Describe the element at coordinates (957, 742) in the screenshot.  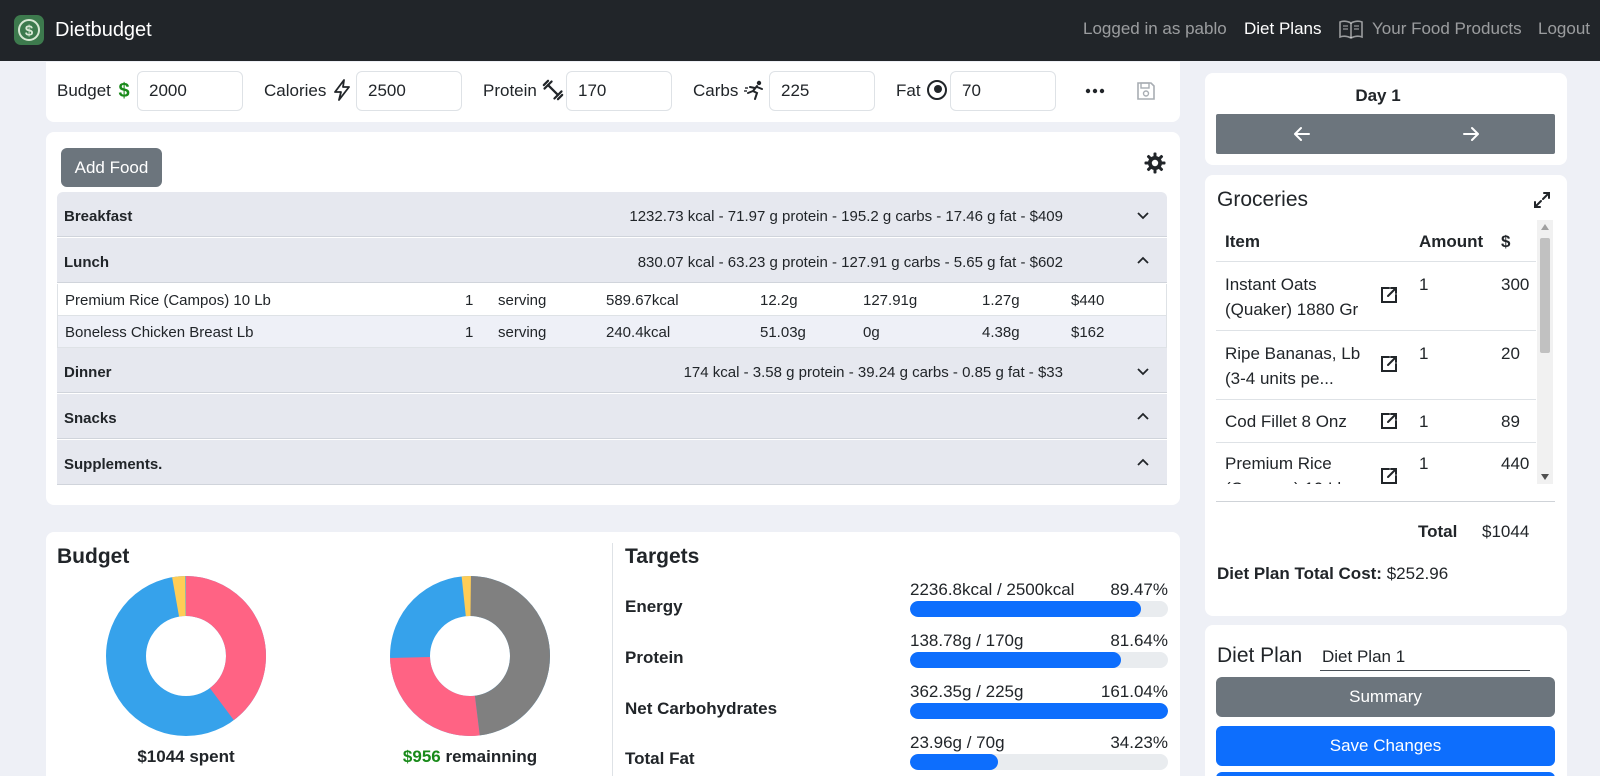
I see `target-text-fat: 23.96g / 70g` at that location.